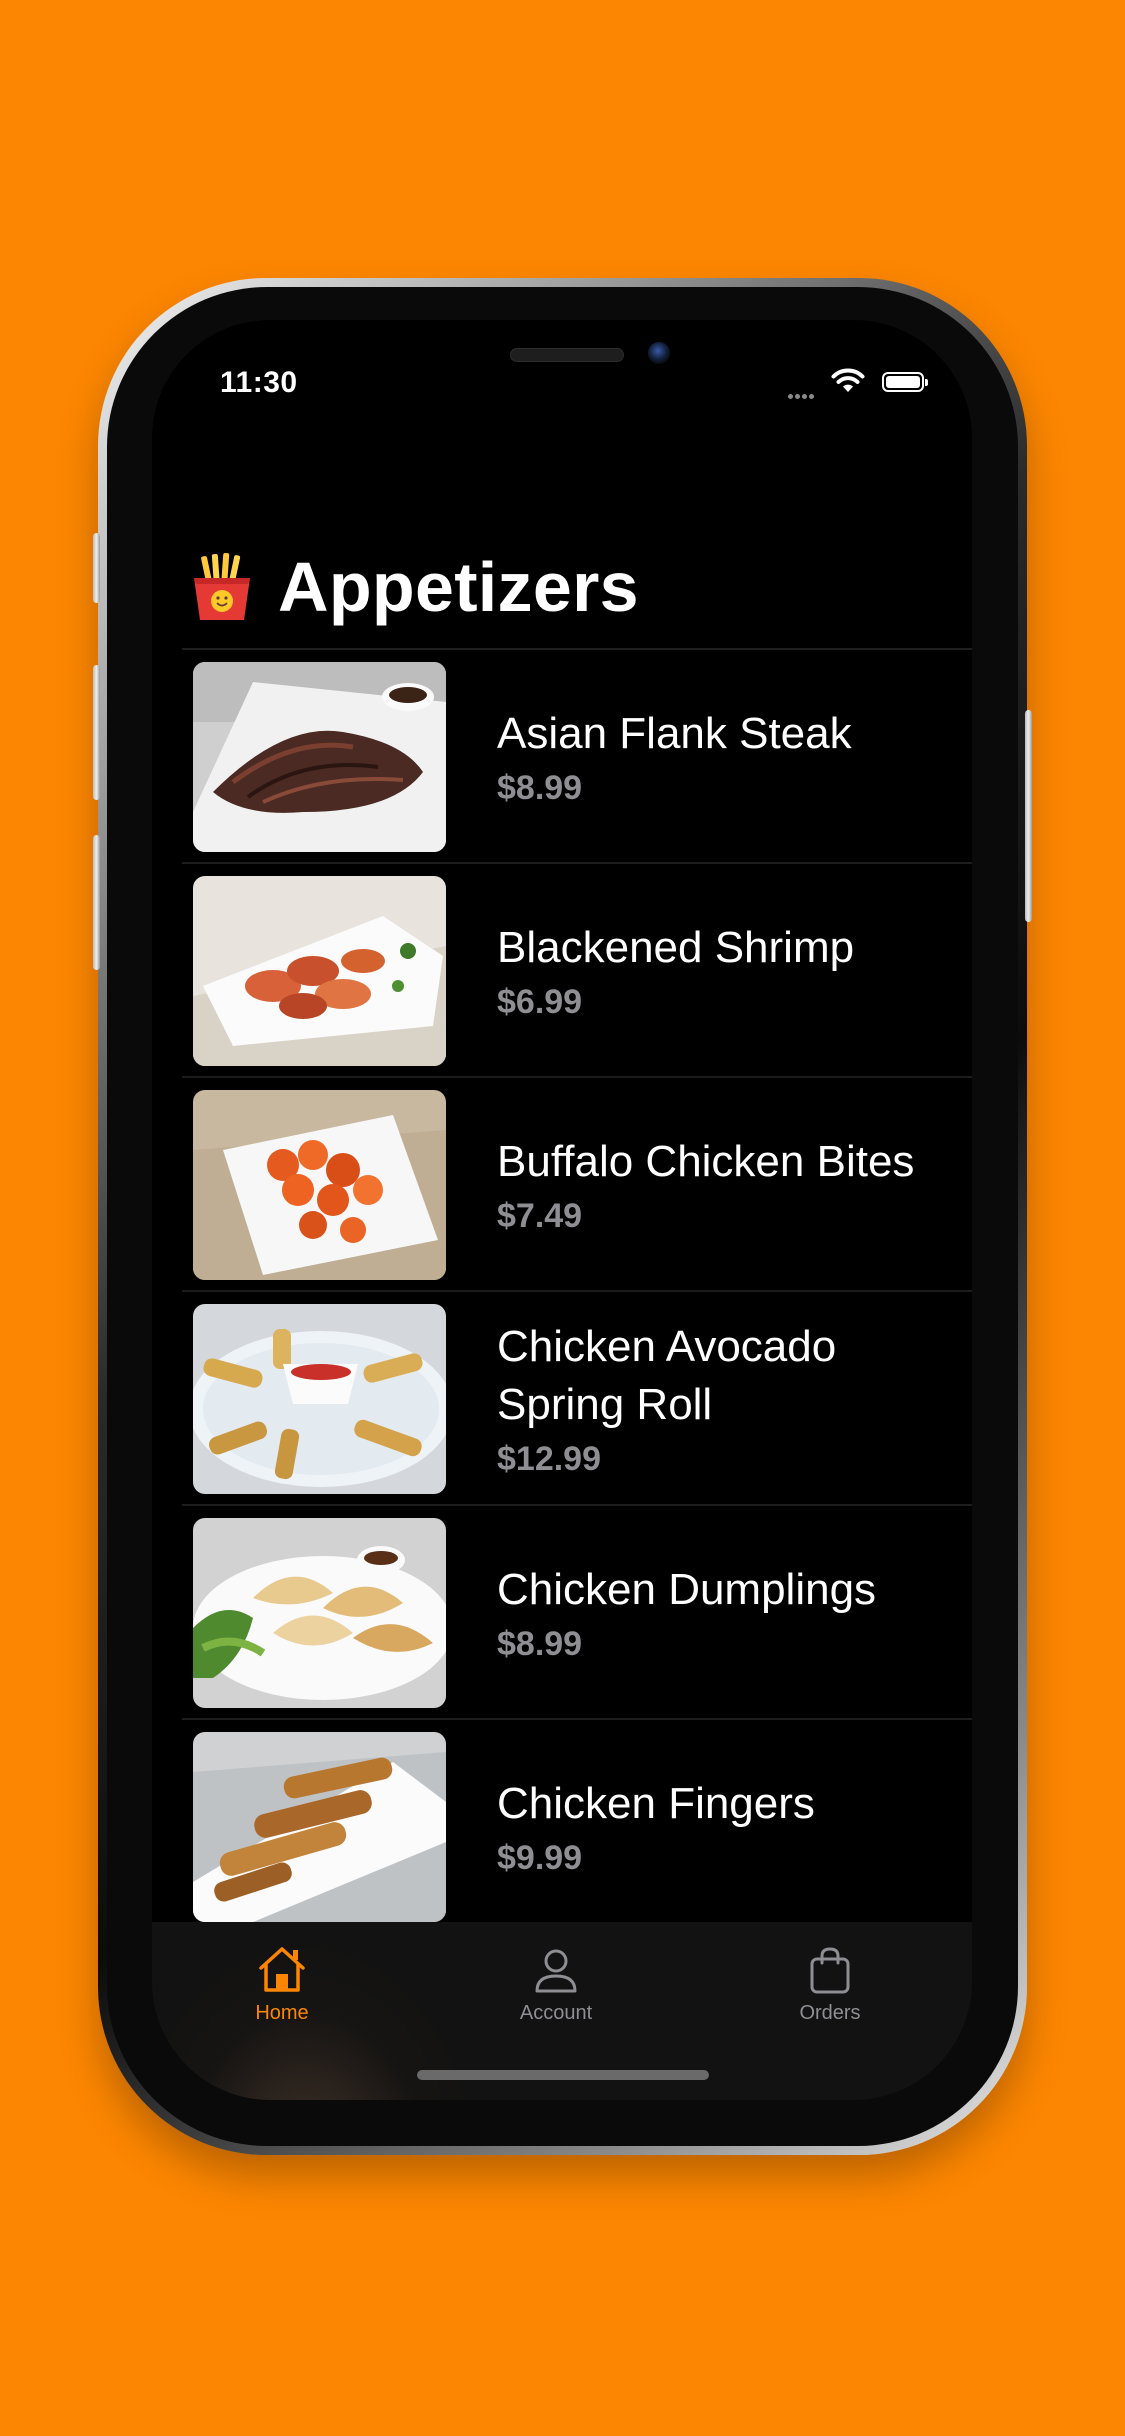  I want to click on volume-down-button, so click(96, 902).